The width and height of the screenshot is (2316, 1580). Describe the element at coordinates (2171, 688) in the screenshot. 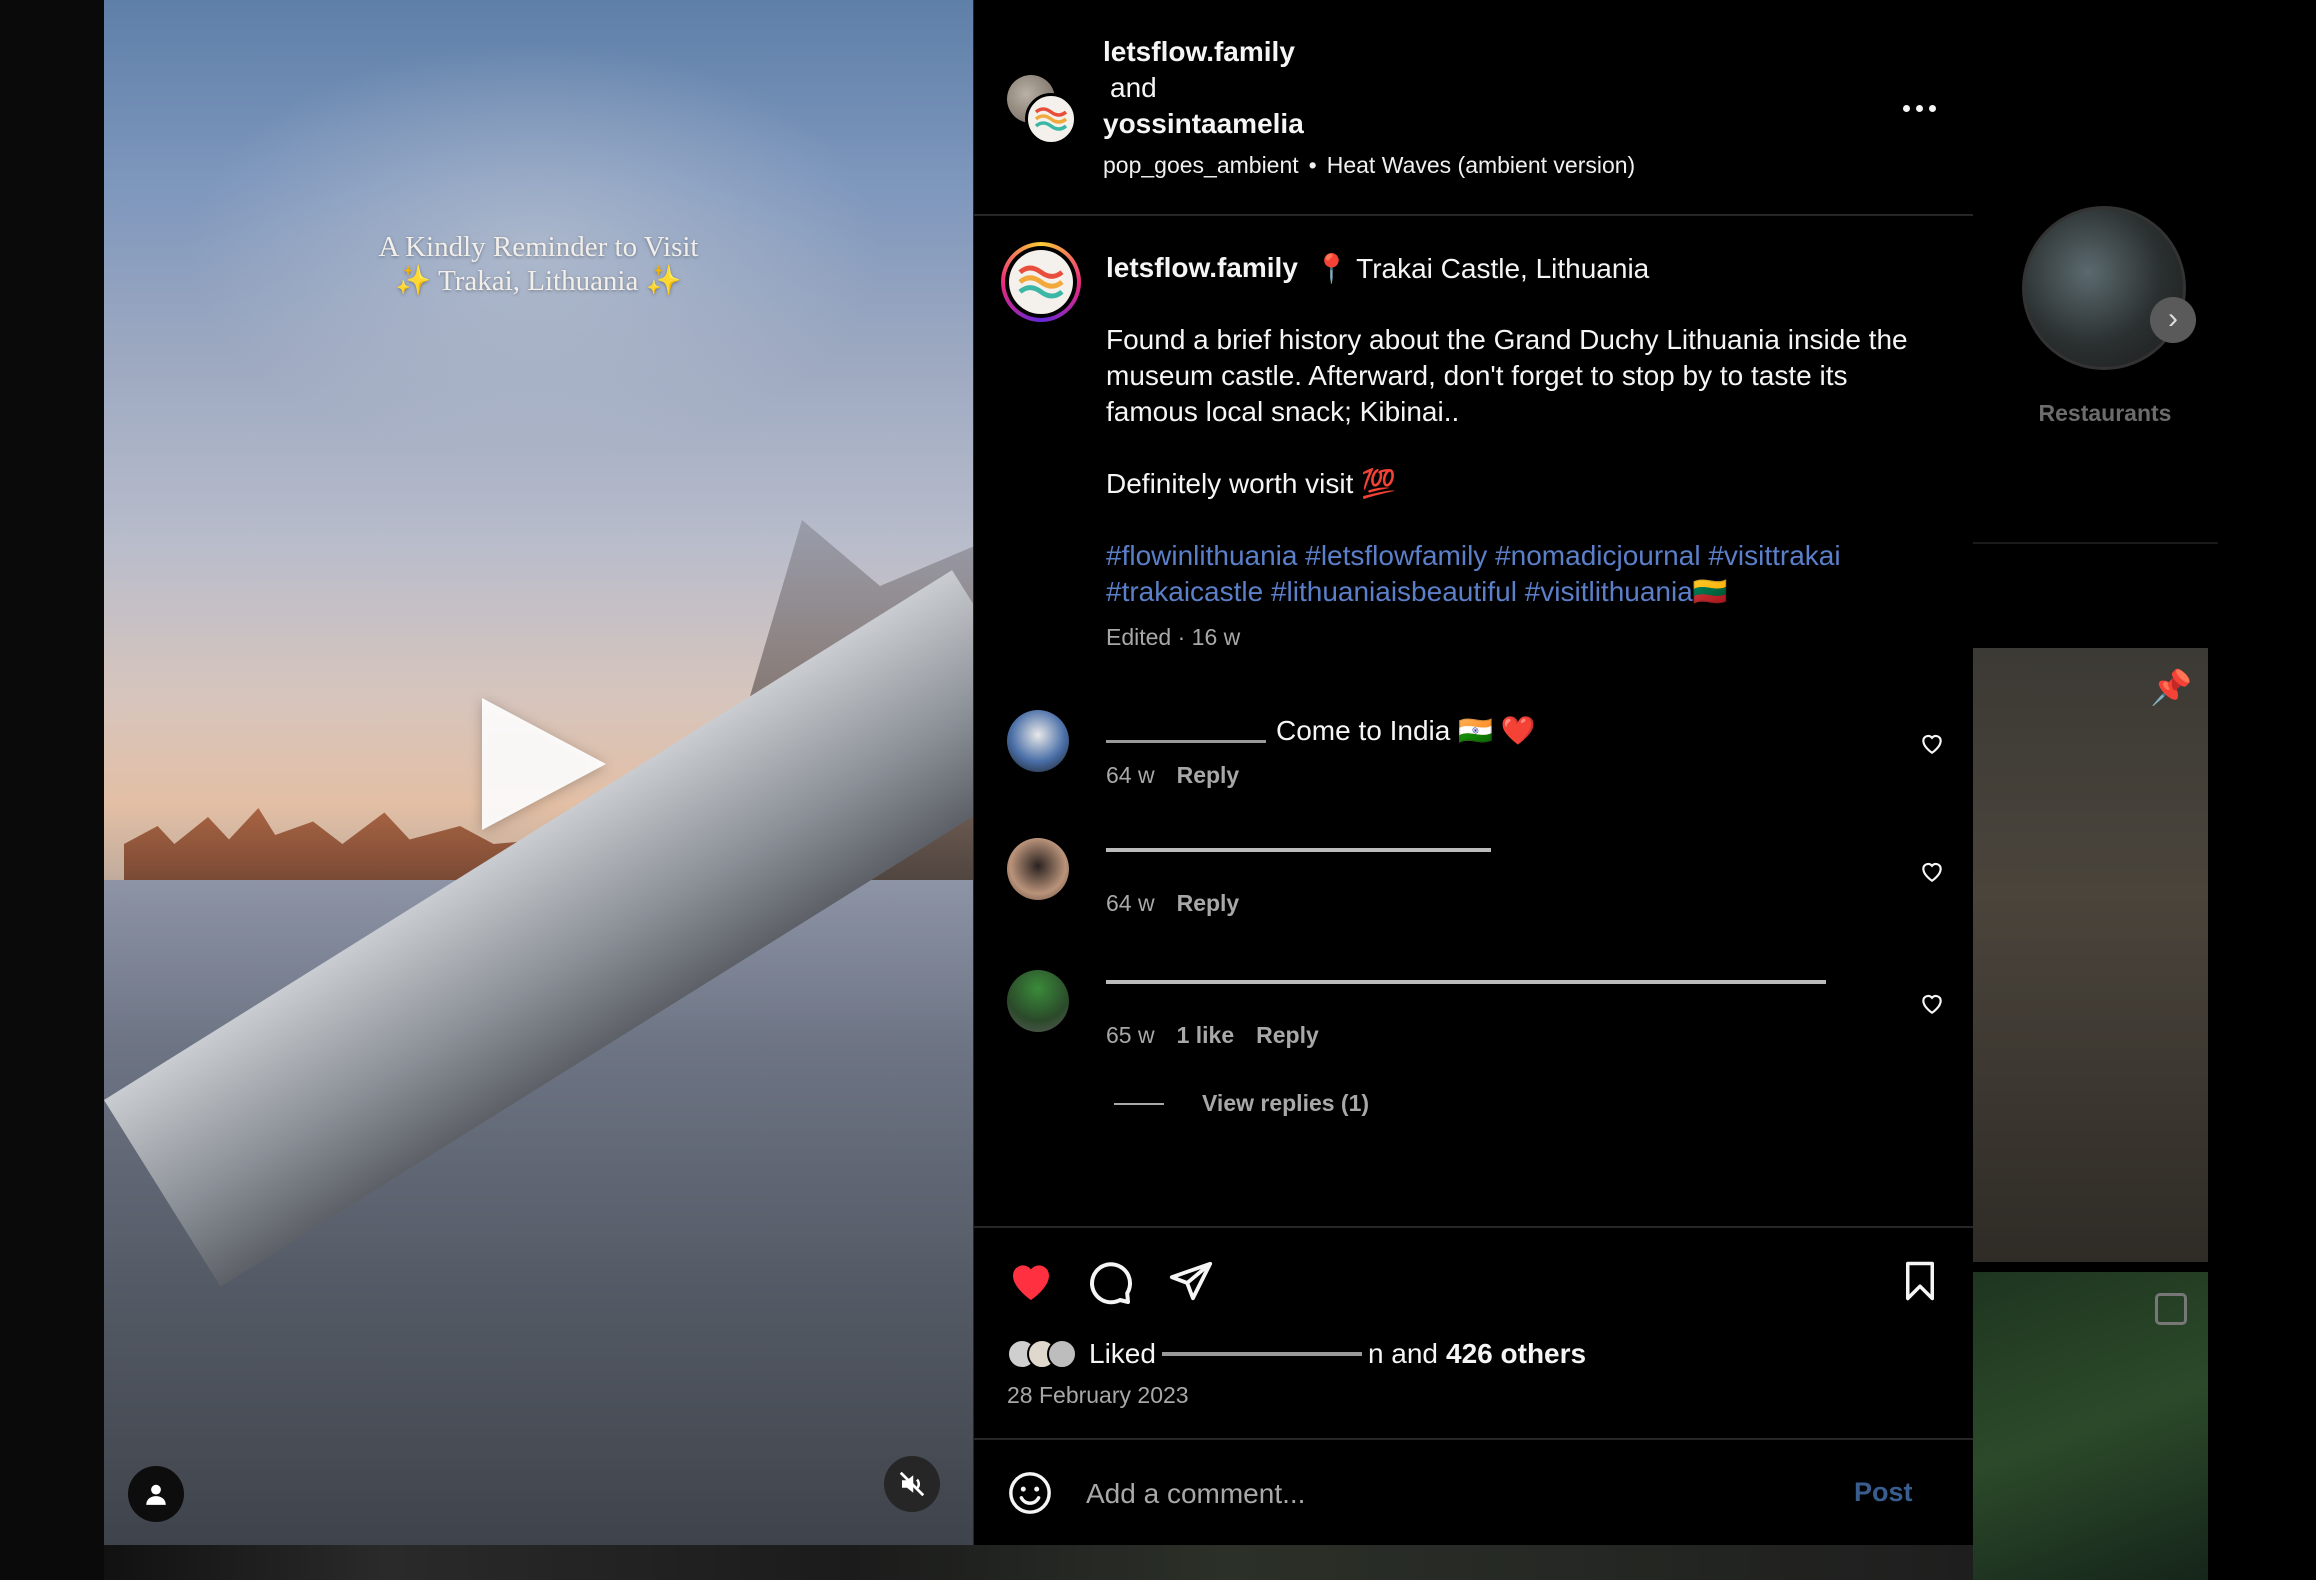

I see `pin-icon: 📌` at that location.